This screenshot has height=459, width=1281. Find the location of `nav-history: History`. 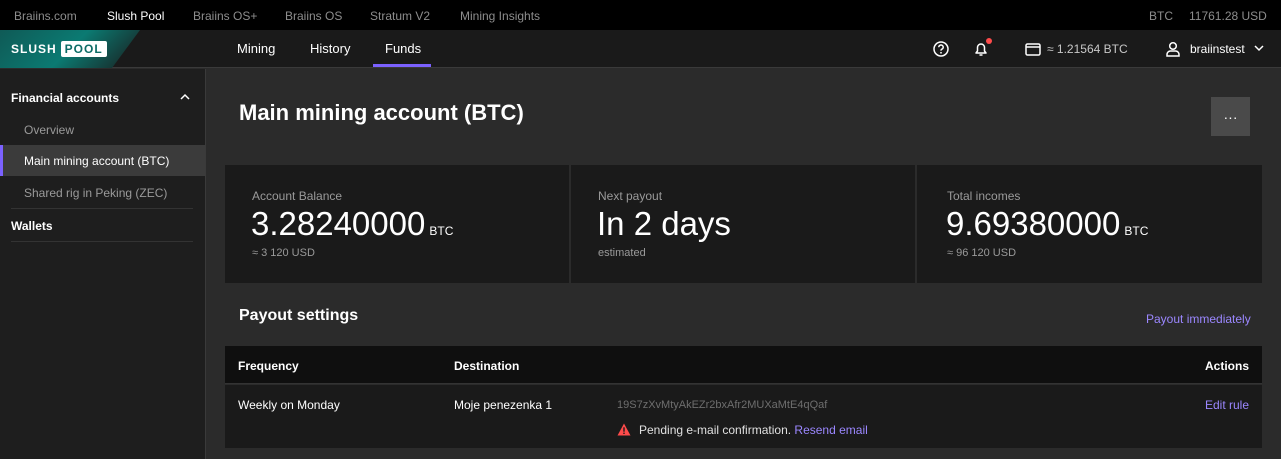

nav-history: History is located at coordinates (330, 48).